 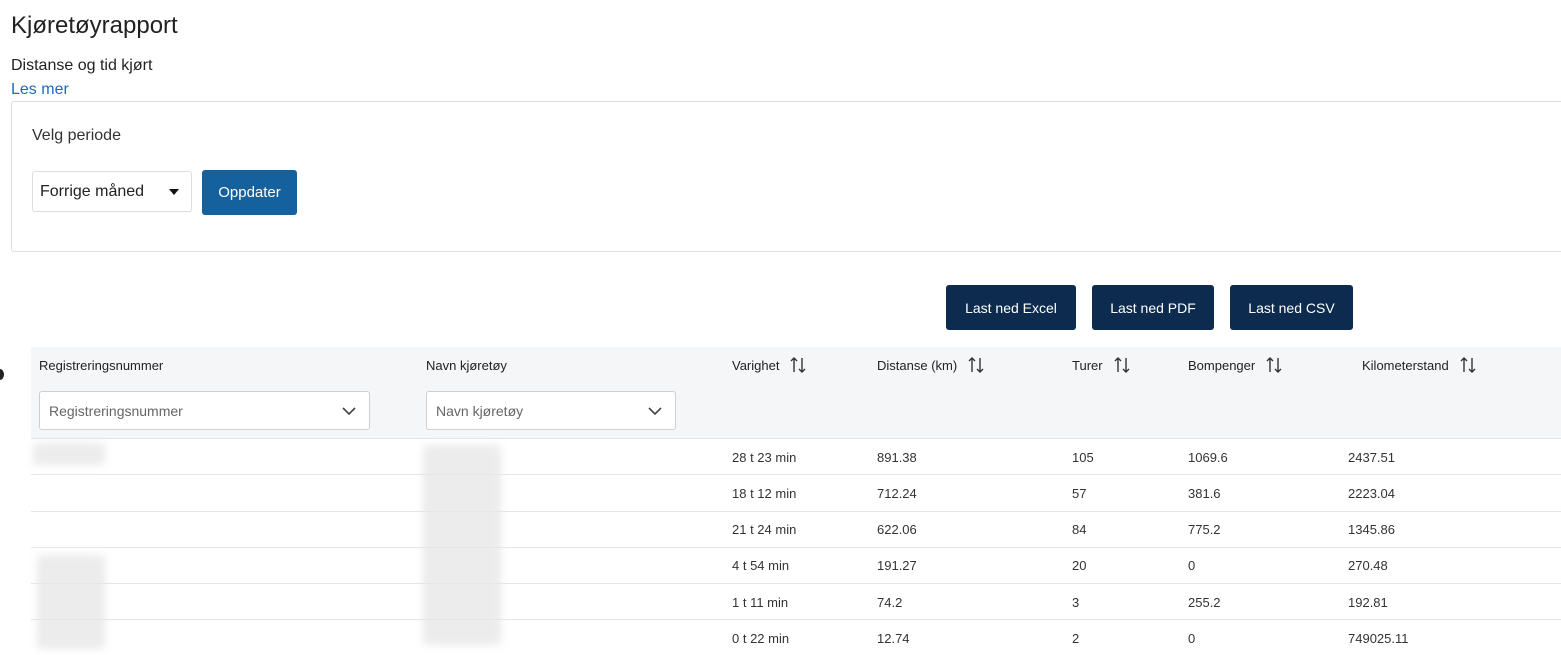 I want to click on table-row: 4 t 54 min 191.27 20 0 270.48, so click(x=796, y=566).